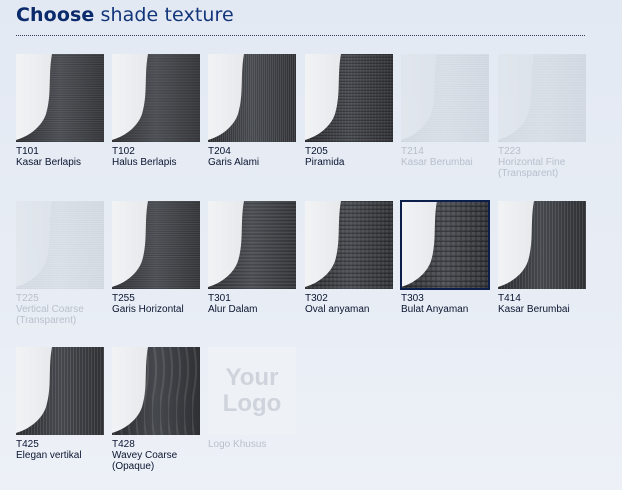 The image size is (622, 490). I want to click on page-header: Choose shade texture, so click(125, 15).